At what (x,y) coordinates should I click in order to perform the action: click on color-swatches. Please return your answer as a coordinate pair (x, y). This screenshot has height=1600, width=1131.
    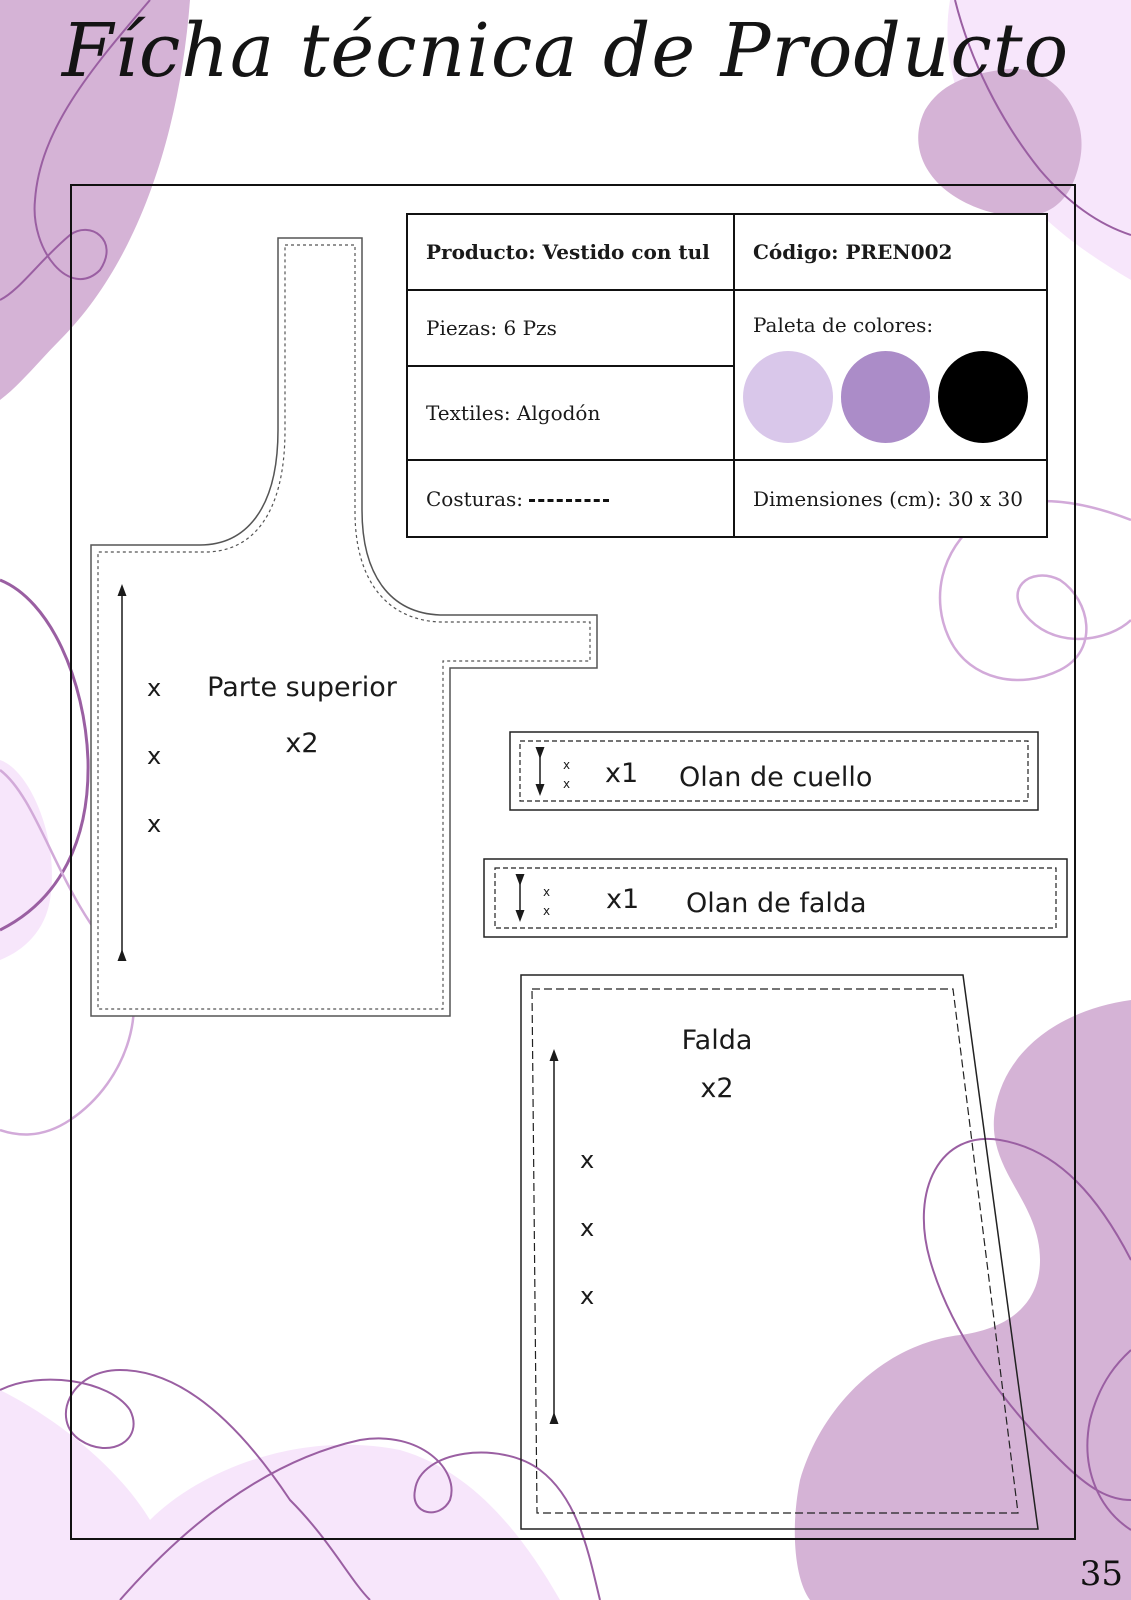
    Looking at the image, I should click on (886, 397).